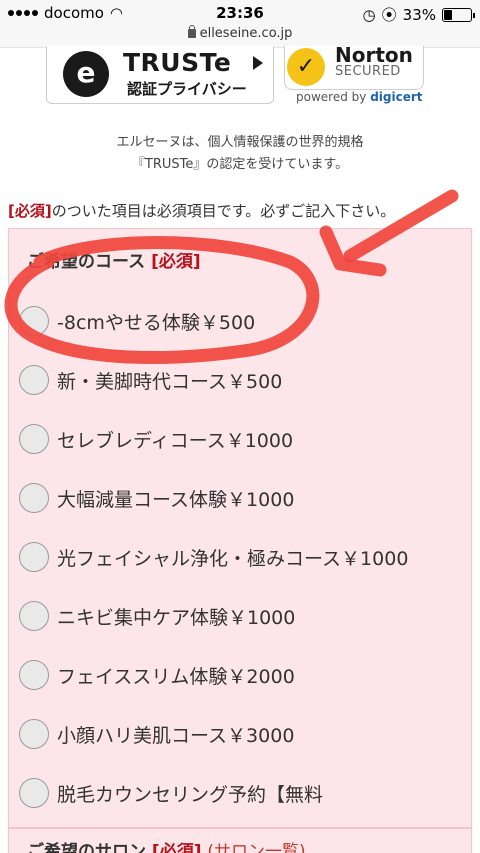 This screenshot has height=853, width=480. Describe the element at coordinates (246, 33) in the screenshot. I see `url-domain: elleseine.co.jp` at that location.